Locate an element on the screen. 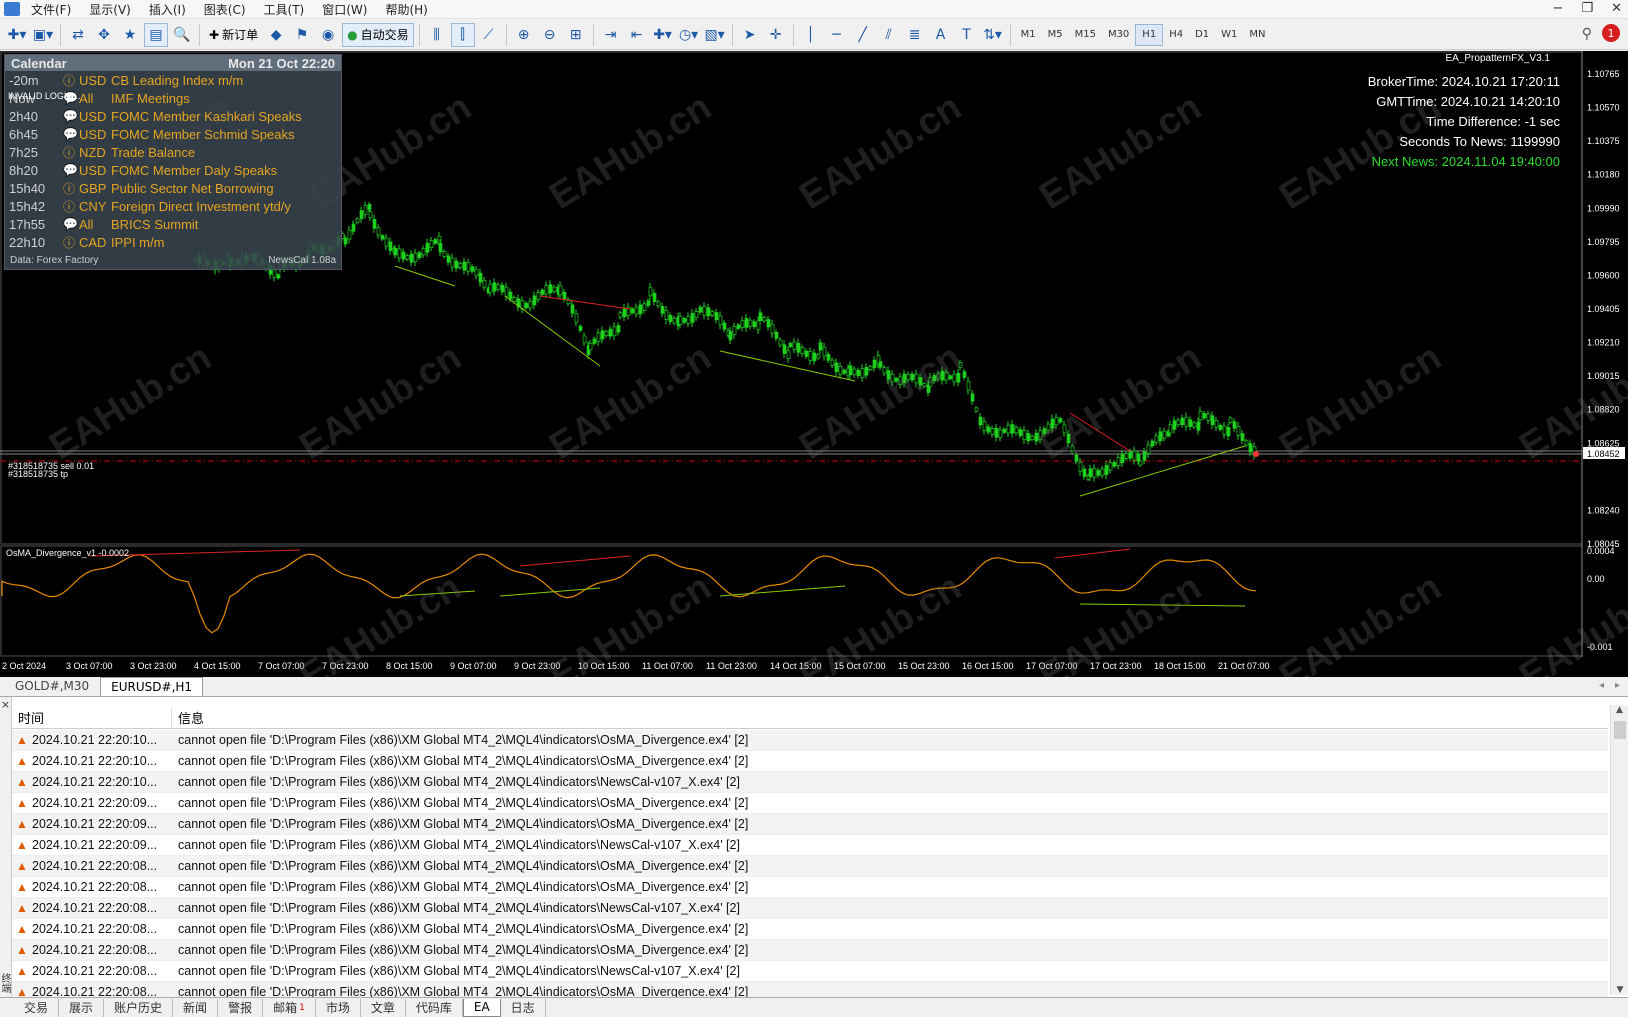 The image size is (1628, 1017). menu-help: 帮助(H) is located at coordinates (406, 9).